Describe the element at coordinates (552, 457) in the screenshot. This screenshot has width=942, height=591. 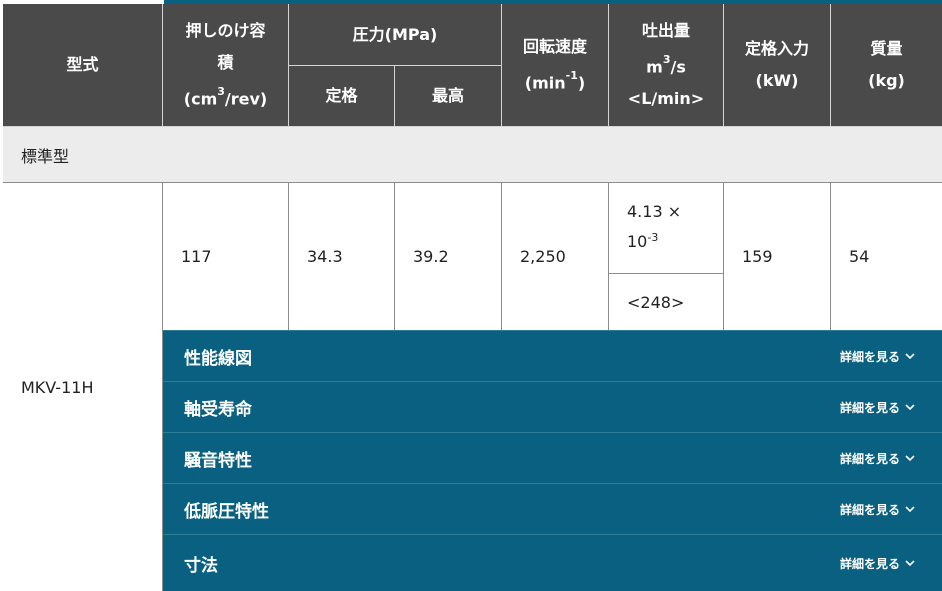
I see `accordion-noise-characteristics: 騒音特性 詳細を見る` at that location.